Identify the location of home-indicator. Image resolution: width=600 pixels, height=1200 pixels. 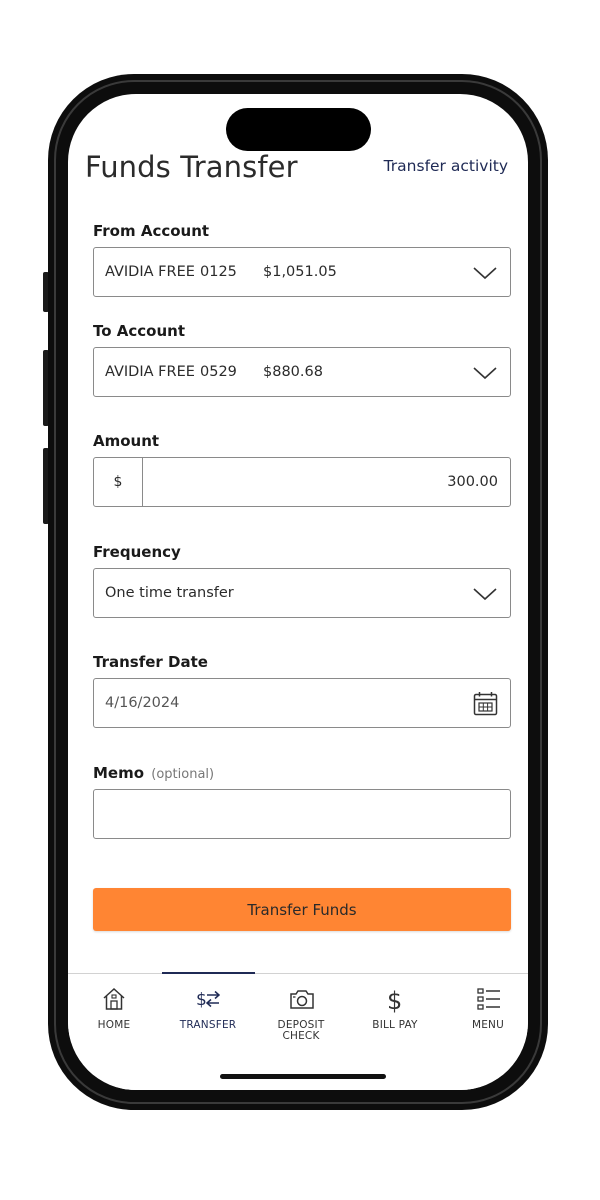
(303, 1076).